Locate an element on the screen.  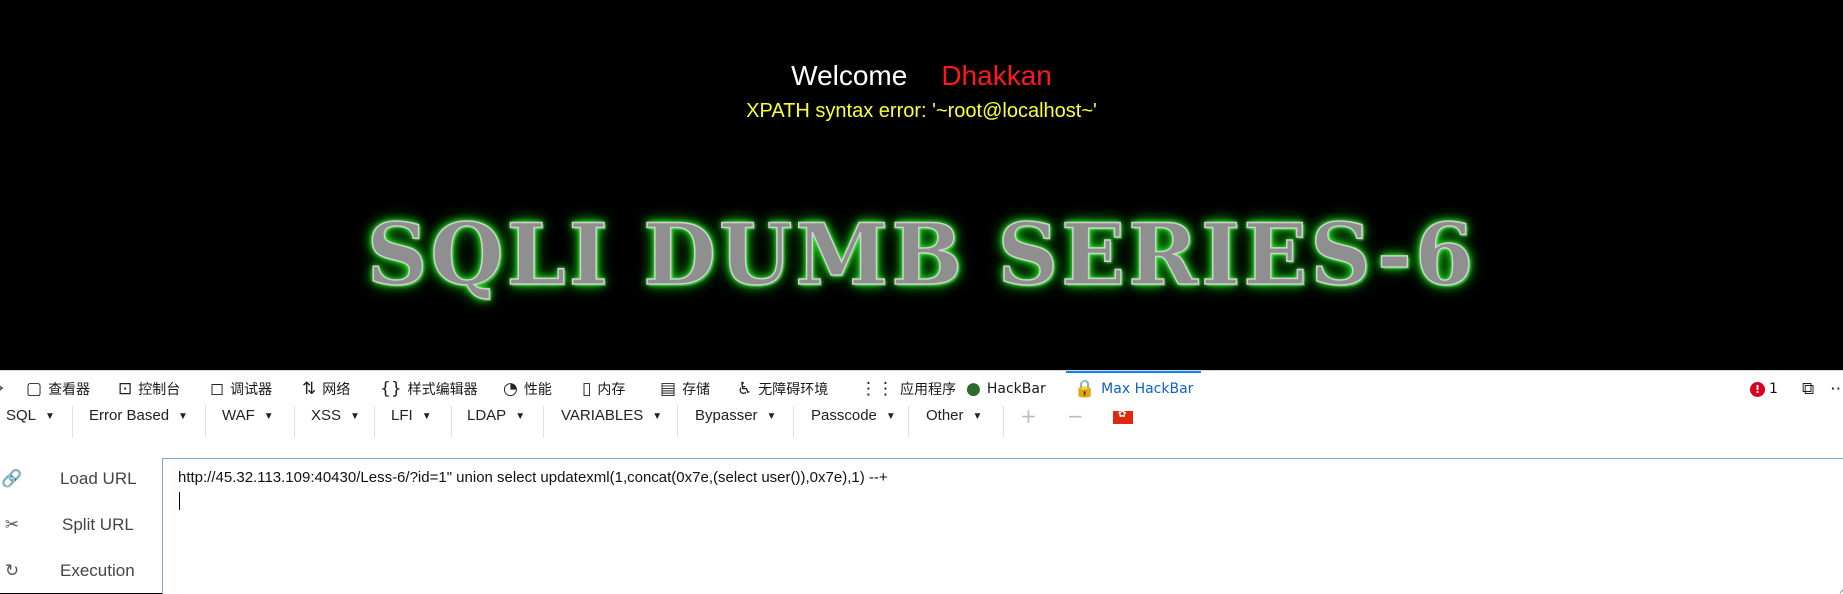
tab-label: 调试器 is located at coordinates (251, 390).